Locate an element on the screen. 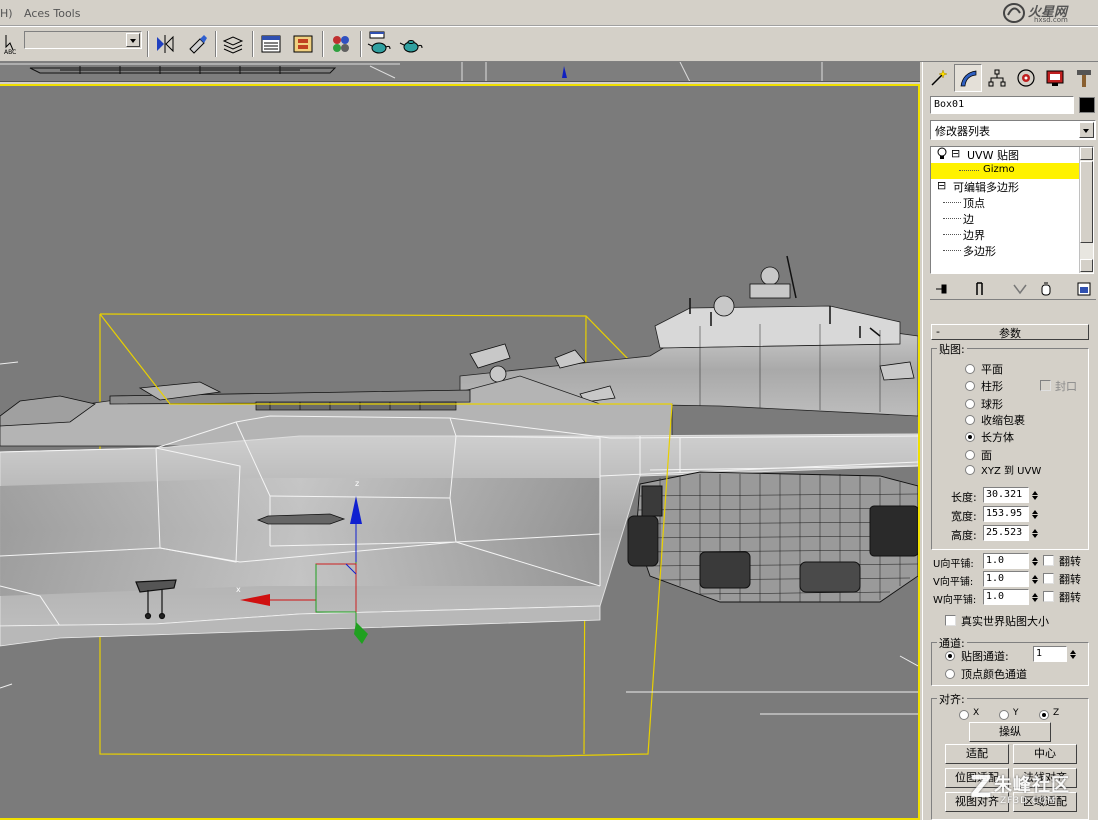 The height and width of the screenshot is (820, 1098). scroll-down-icon is located at coordinates (1086, 265).